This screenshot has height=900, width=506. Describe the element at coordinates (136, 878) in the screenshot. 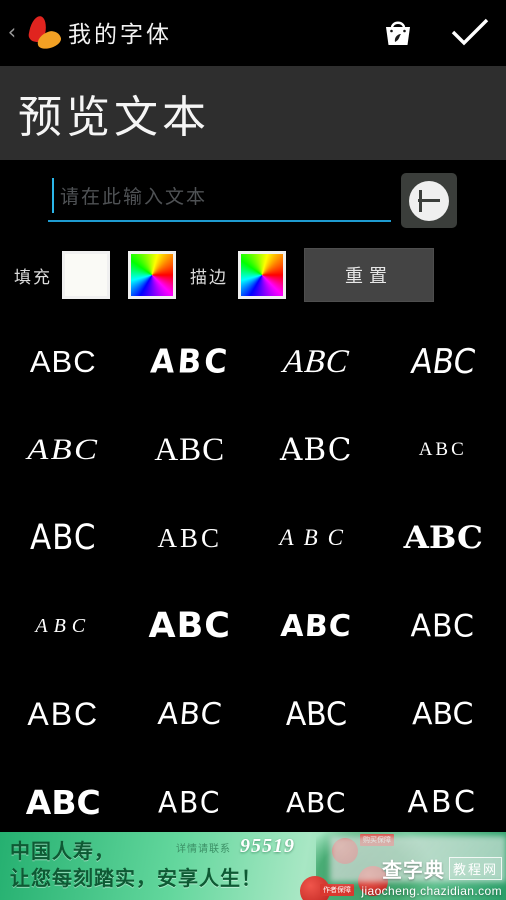

I see `ad-headline-line2: 让您每刻踏实，安享人生！` at that location.